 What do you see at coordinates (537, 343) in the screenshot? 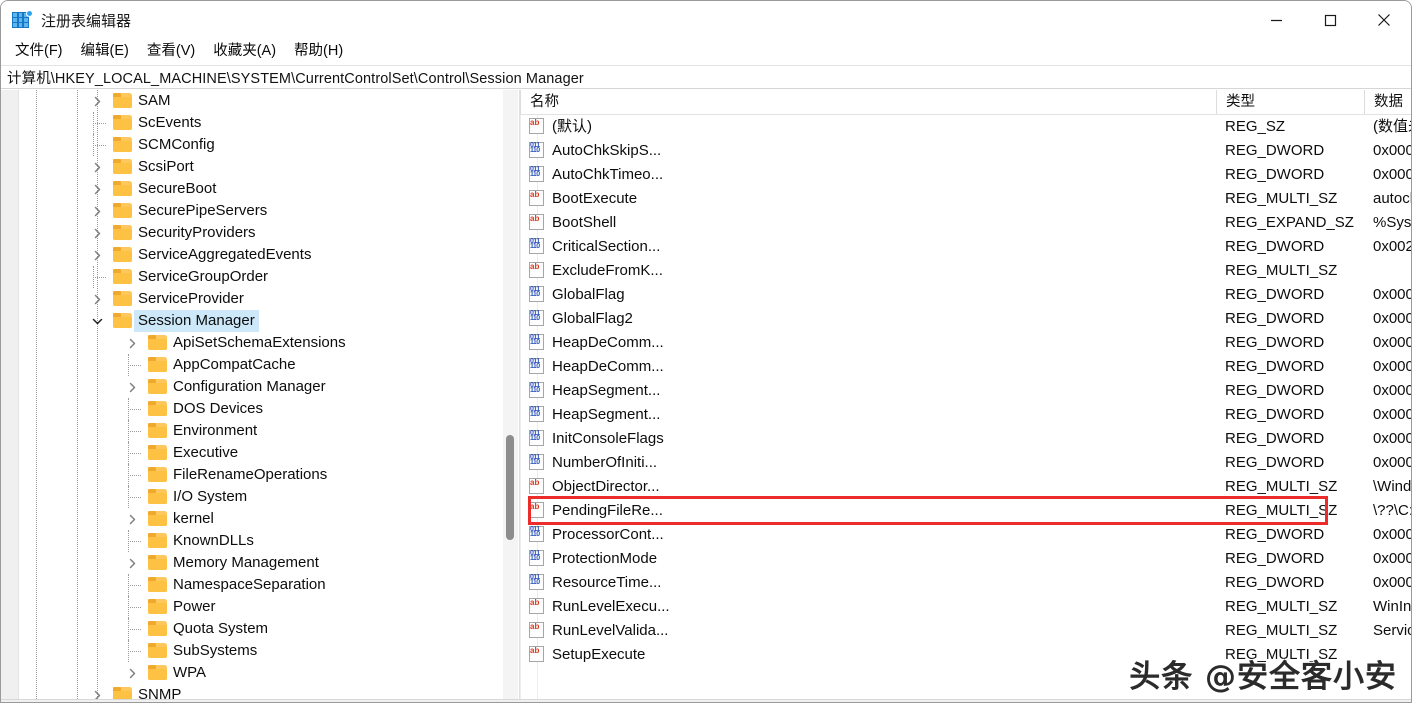
I see `dword-value-icon: 011 110` at bounding box center [537, 343].